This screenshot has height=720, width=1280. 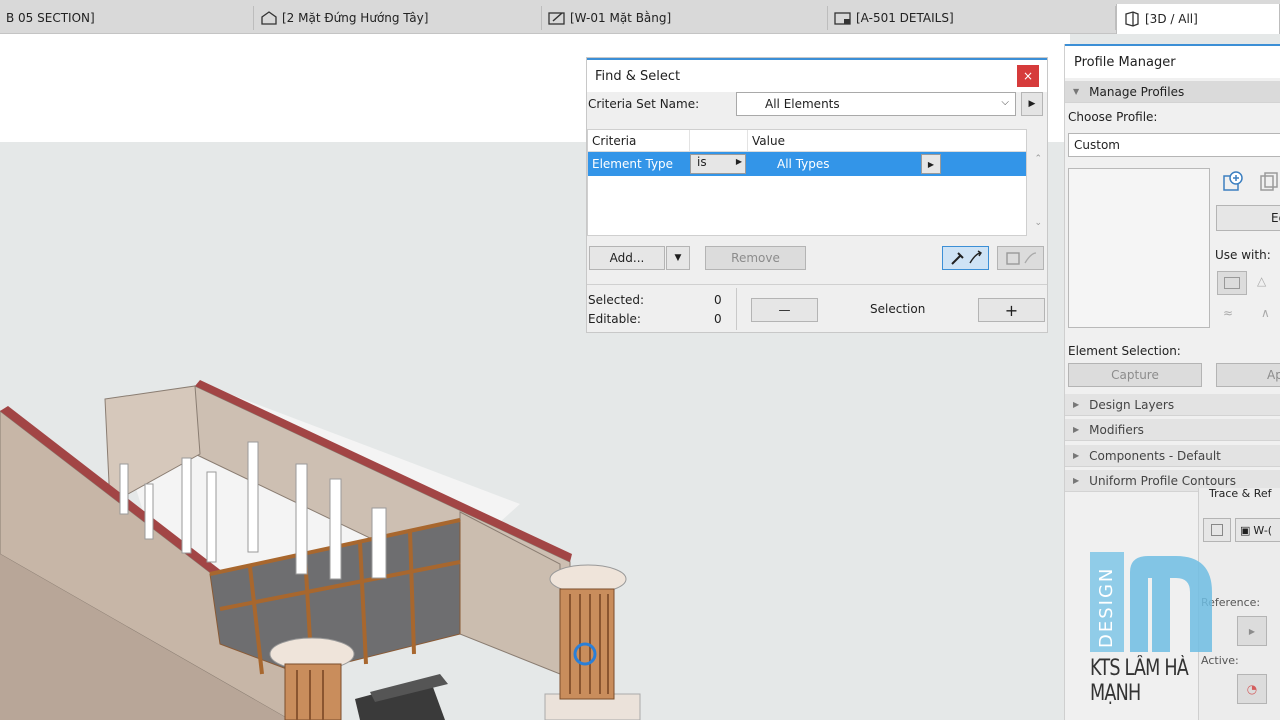 I want to click on manage-profiles-section: ▼ Manage Profiles, so click(x=1172, y=92).